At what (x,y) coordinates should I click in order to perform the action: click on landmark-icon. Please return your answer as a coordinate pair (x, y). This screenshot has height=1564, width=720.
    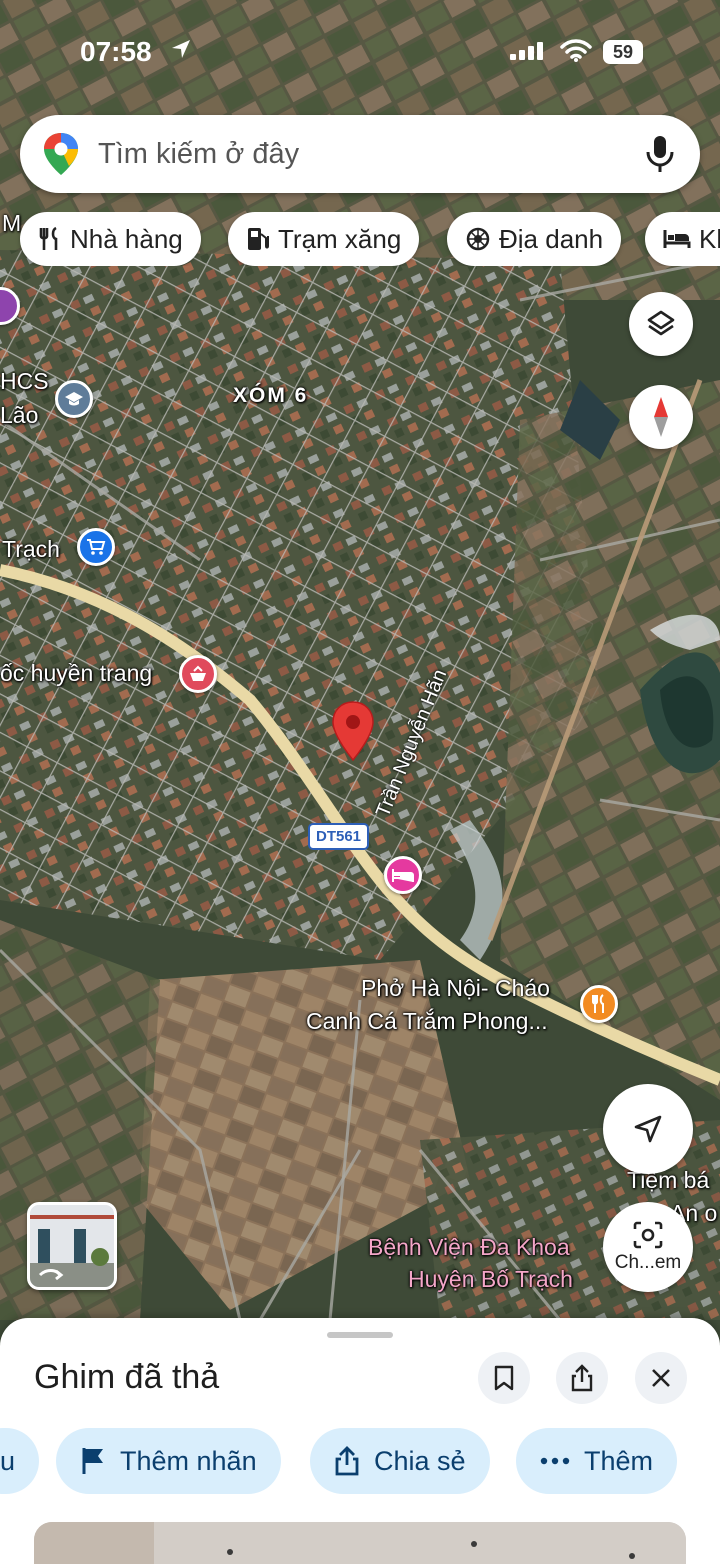
    Looking at the image, I should click on (478, 239).